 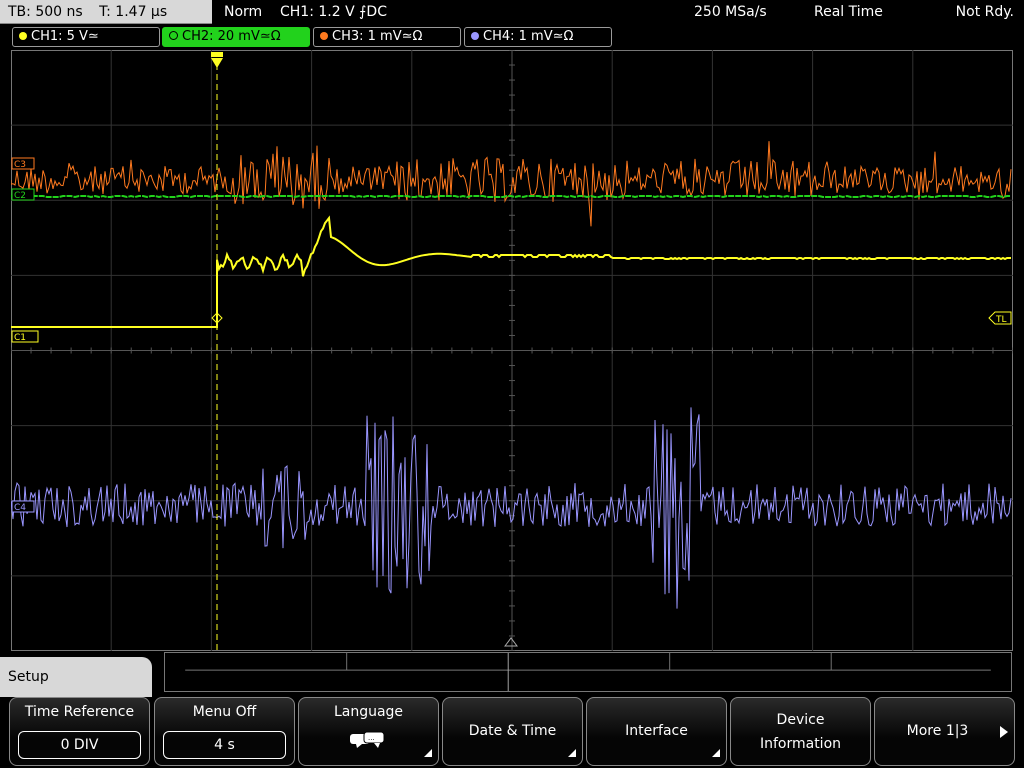 What do you see at coordinates (133, 12) in the screenshot?
I see `trigger-time-value: T: 1.47 µs` at bounding box center [133, 12].